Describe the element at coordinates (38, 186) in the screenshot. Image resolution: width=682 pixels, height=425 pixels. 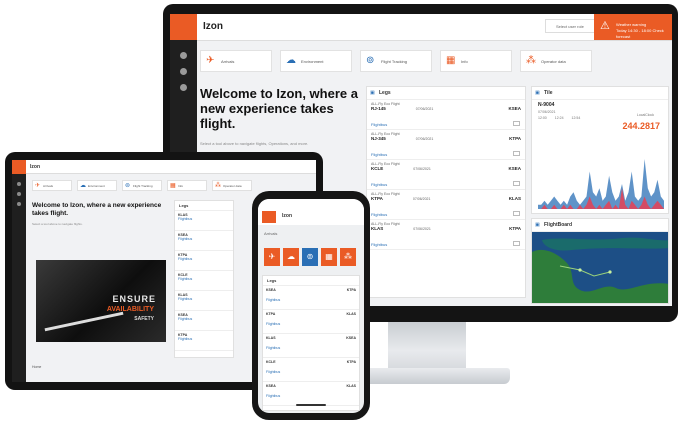
I see `quick-action-icon: ✈` at that location.